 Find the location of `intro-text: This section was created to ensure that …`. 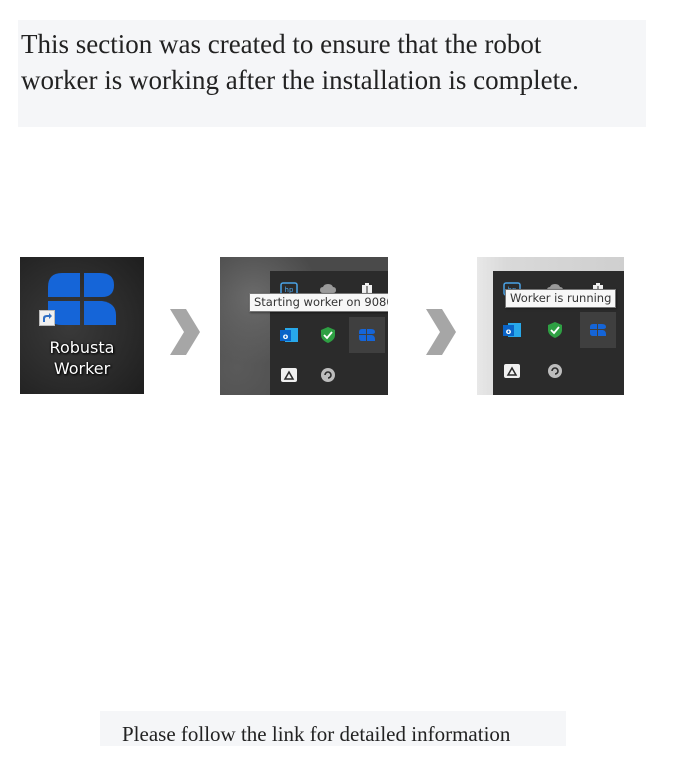

intro-text: This section was created to ensure that … is located at coordinates (333, 62).